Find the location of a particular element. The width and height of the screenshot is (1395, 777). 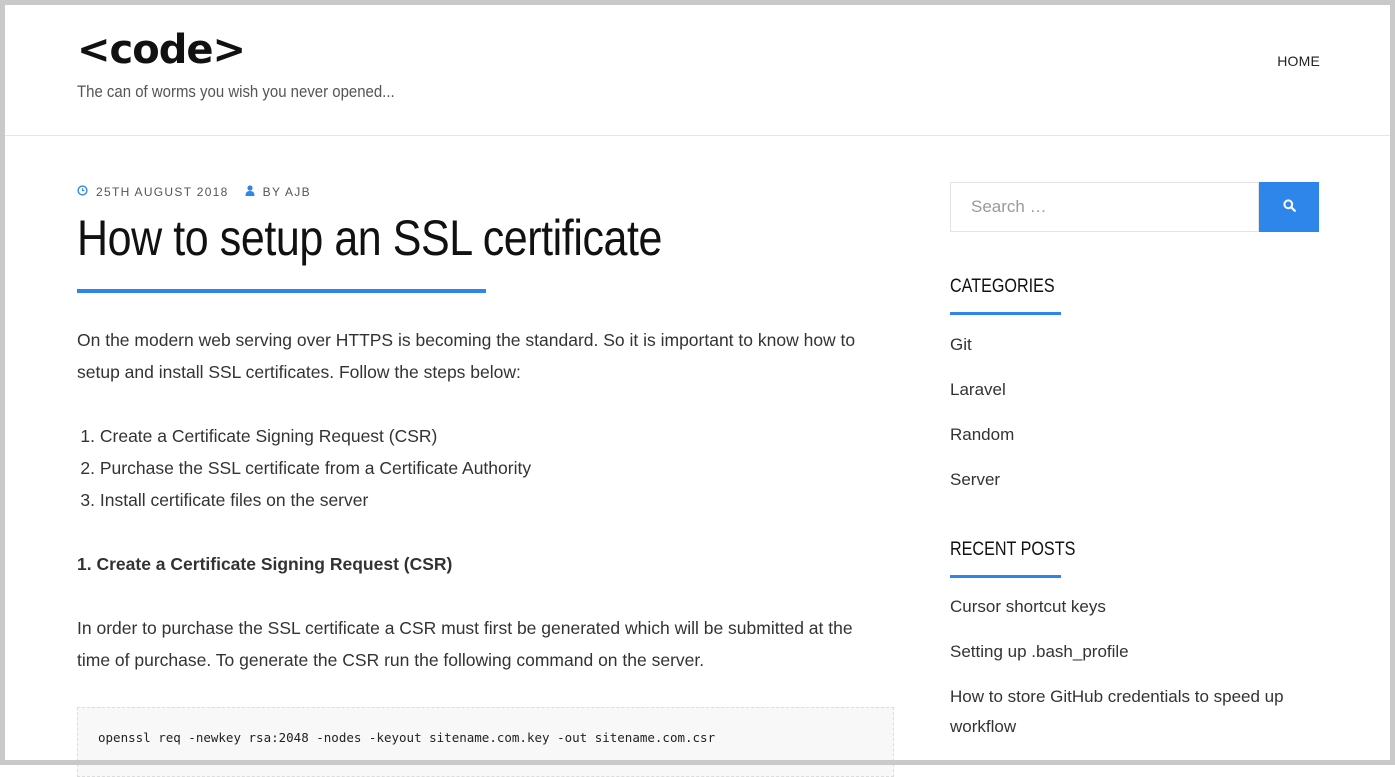

user-icon is located at coordinates (250, 192).